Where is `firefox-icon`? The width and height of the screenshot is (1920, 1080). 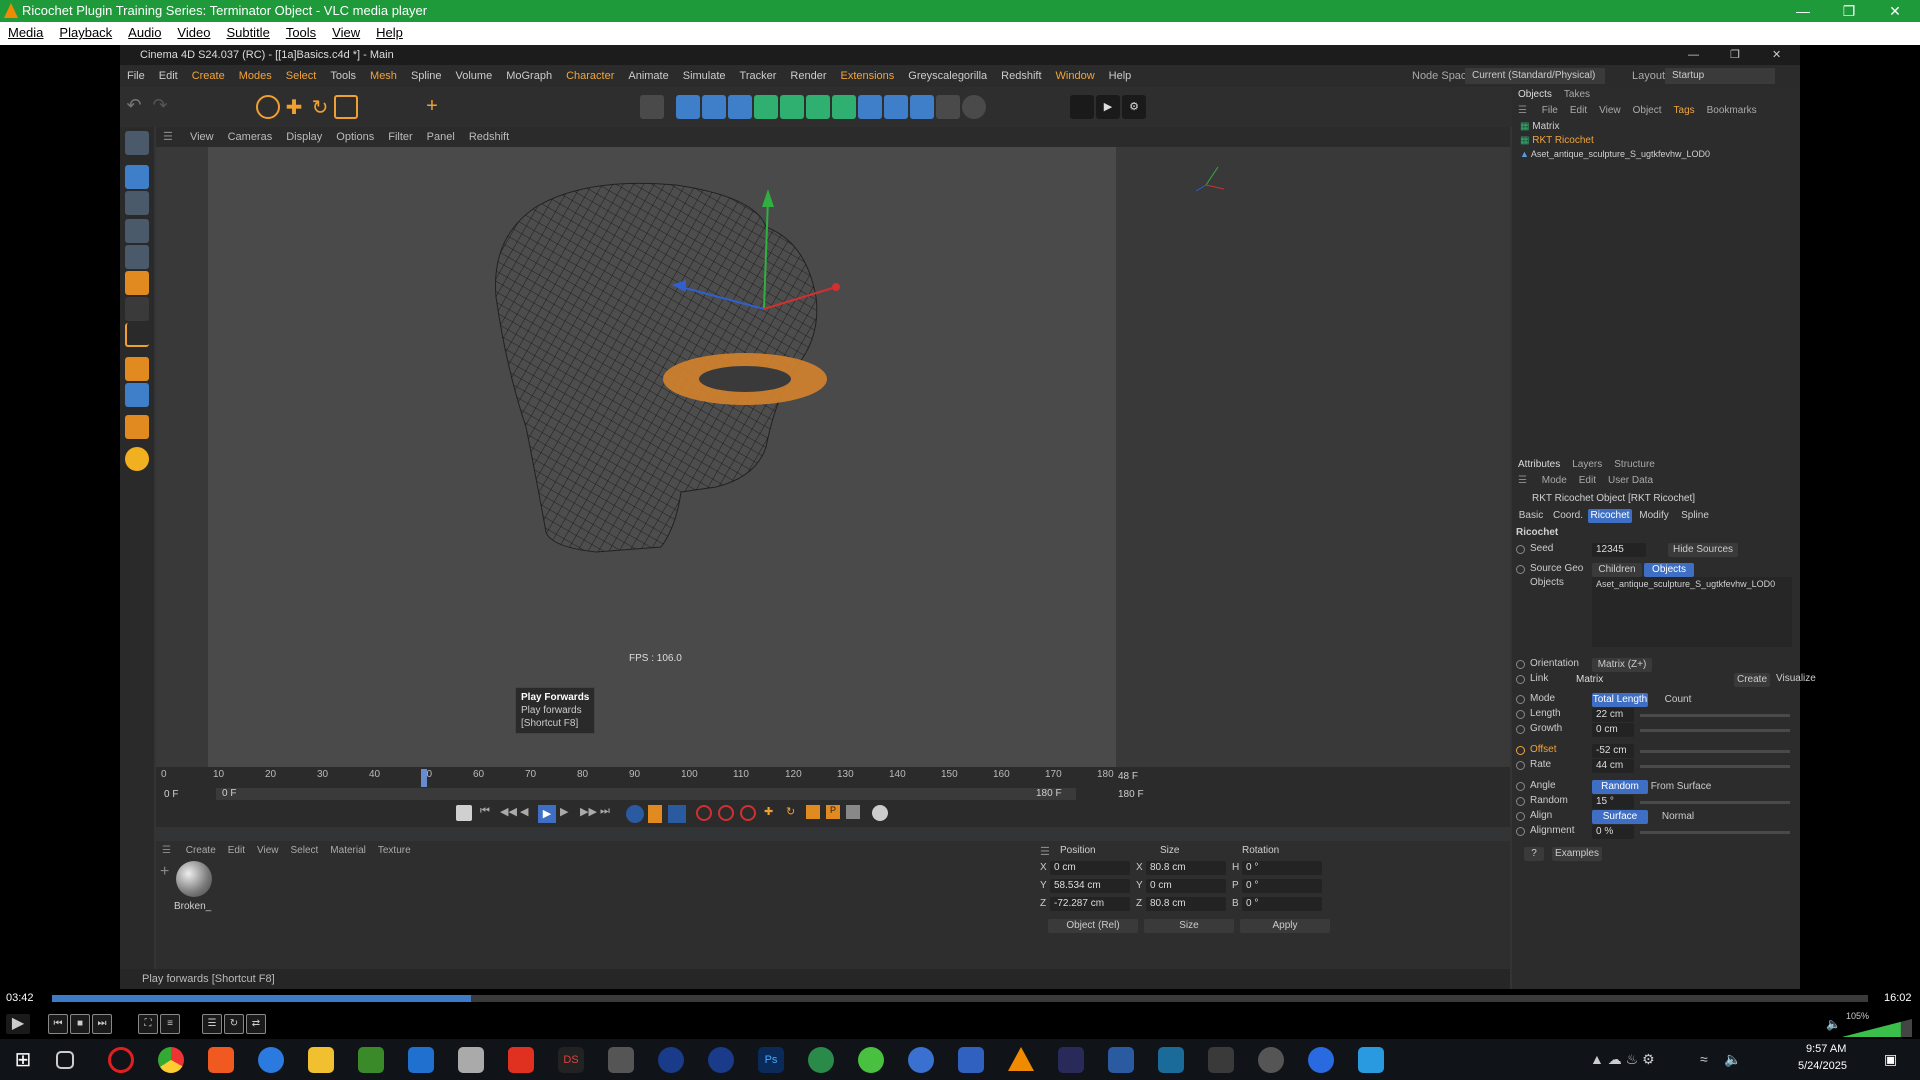
firefox-icon is located at coordinates (271, 1060).